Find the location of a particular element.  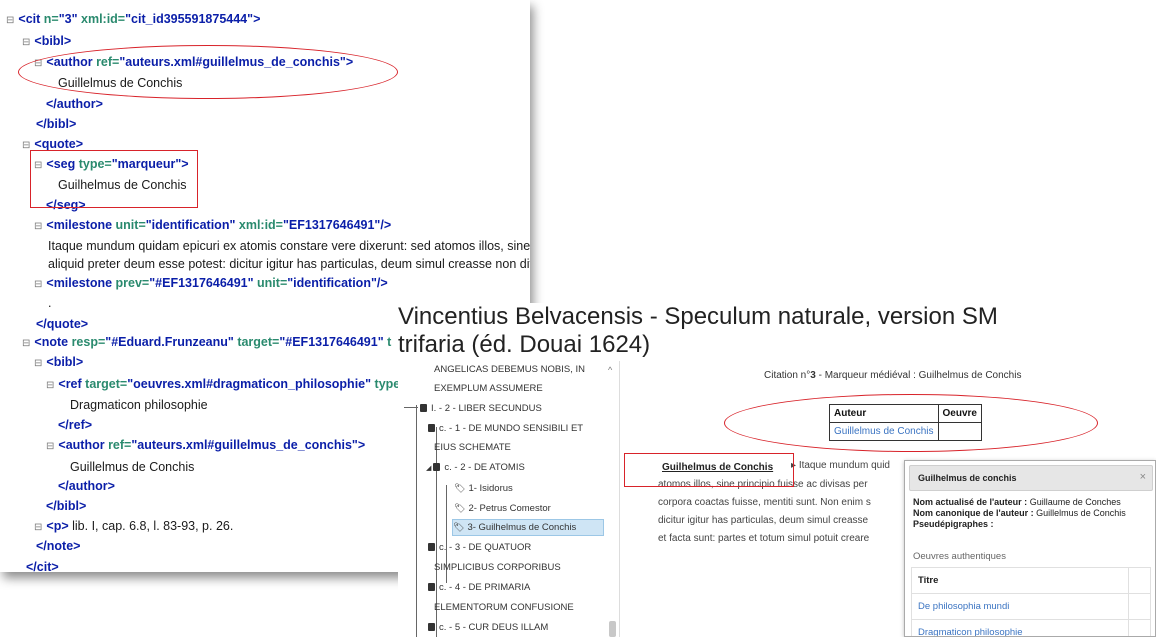

popup-section-title: Oeuvres authentiques is located at coordinates (959, 556).